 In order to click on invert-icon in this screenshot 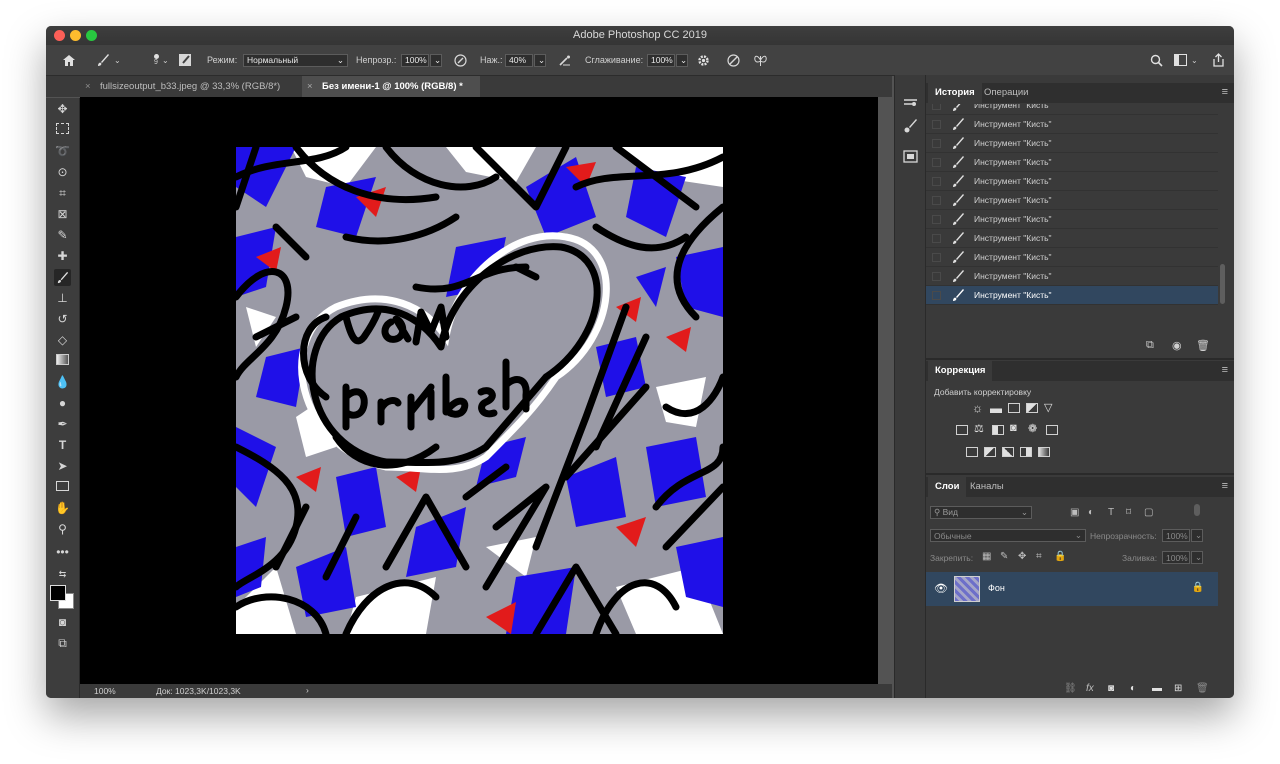, I will do `click(972, 452)`.